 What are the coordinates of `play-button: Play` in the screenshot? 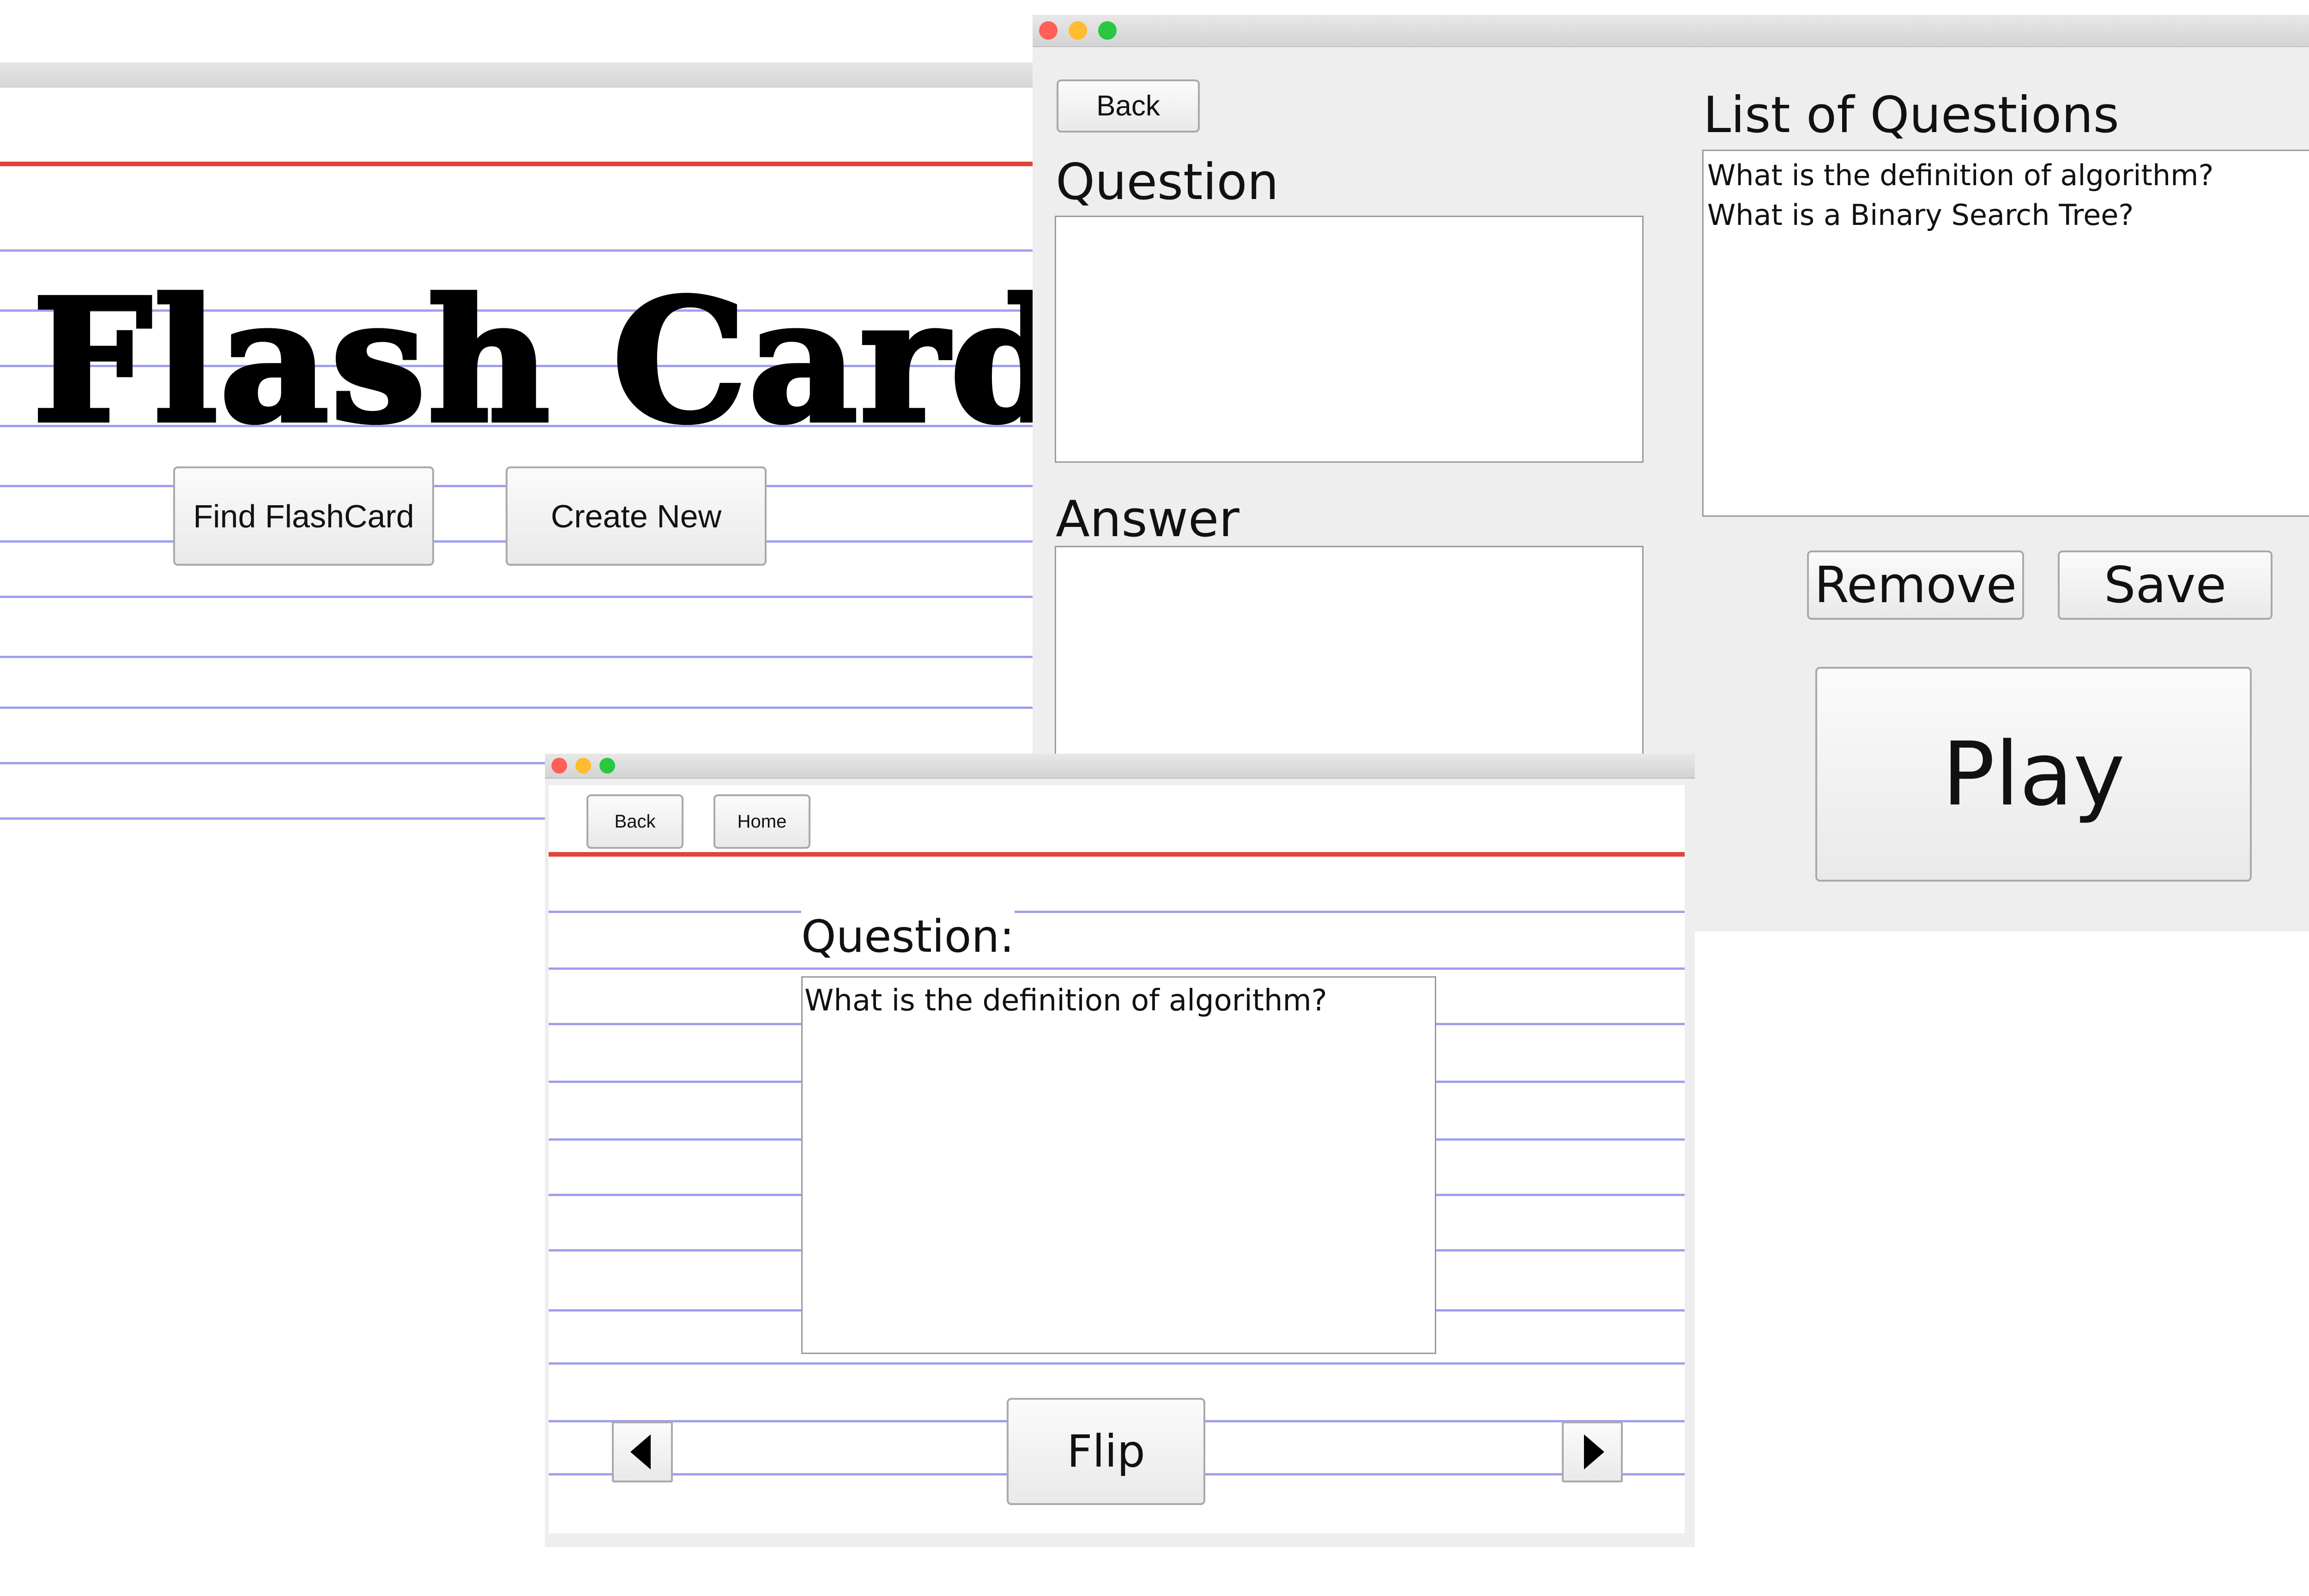 It's located at (2034, 774).